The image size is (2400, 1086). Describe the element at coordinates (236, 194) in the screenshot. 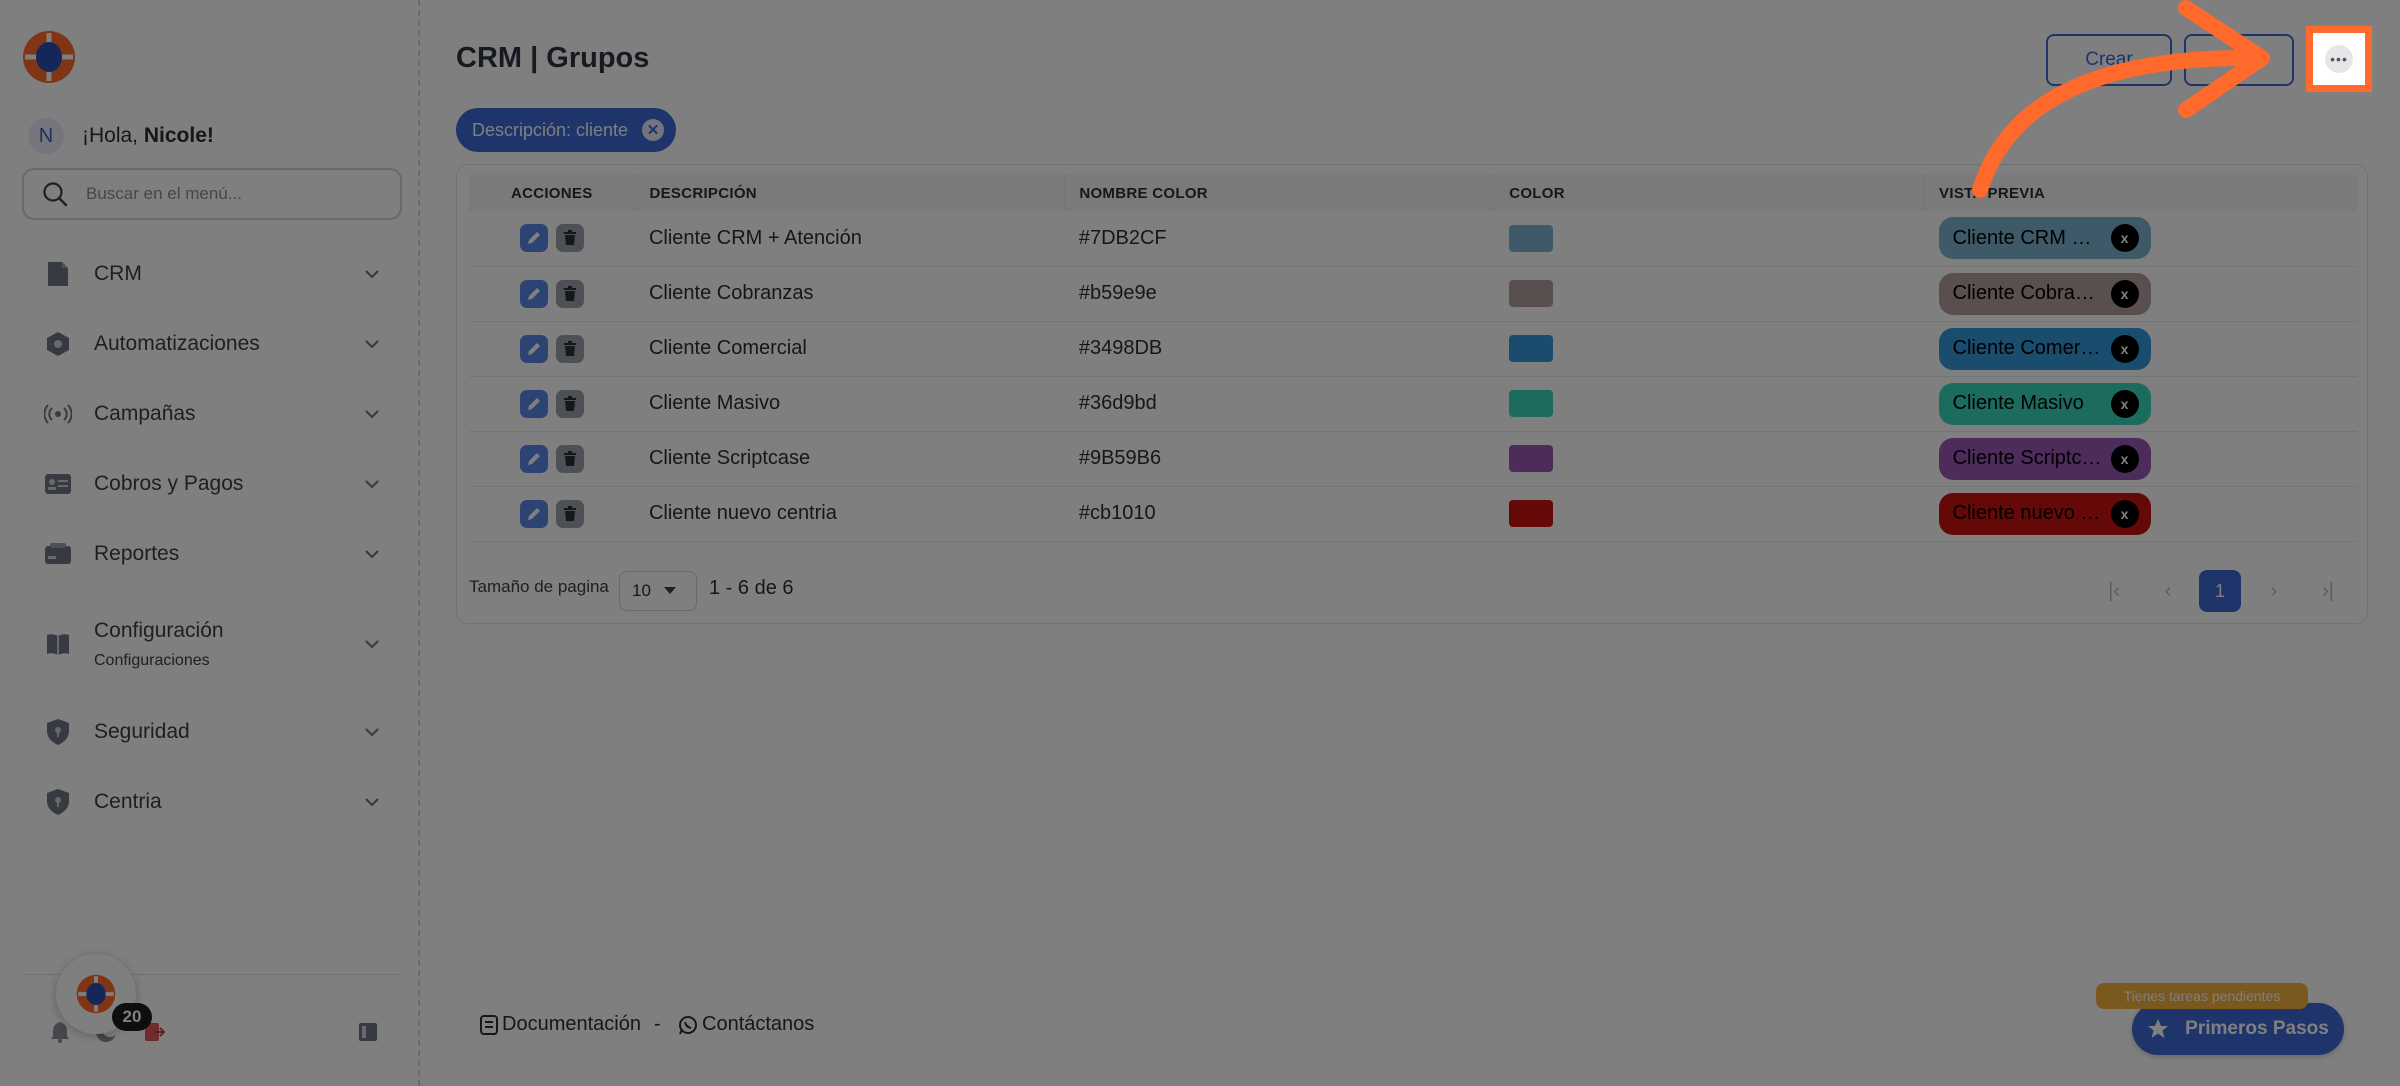

I see `menu-search-input` at that location.